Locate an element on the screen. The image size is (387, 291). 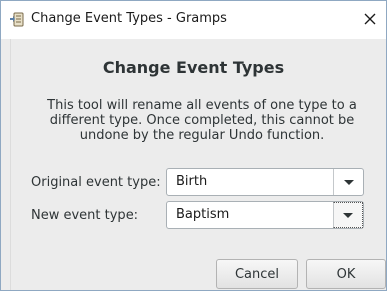
original-dropdown-button is located at coordinates (348, 182).